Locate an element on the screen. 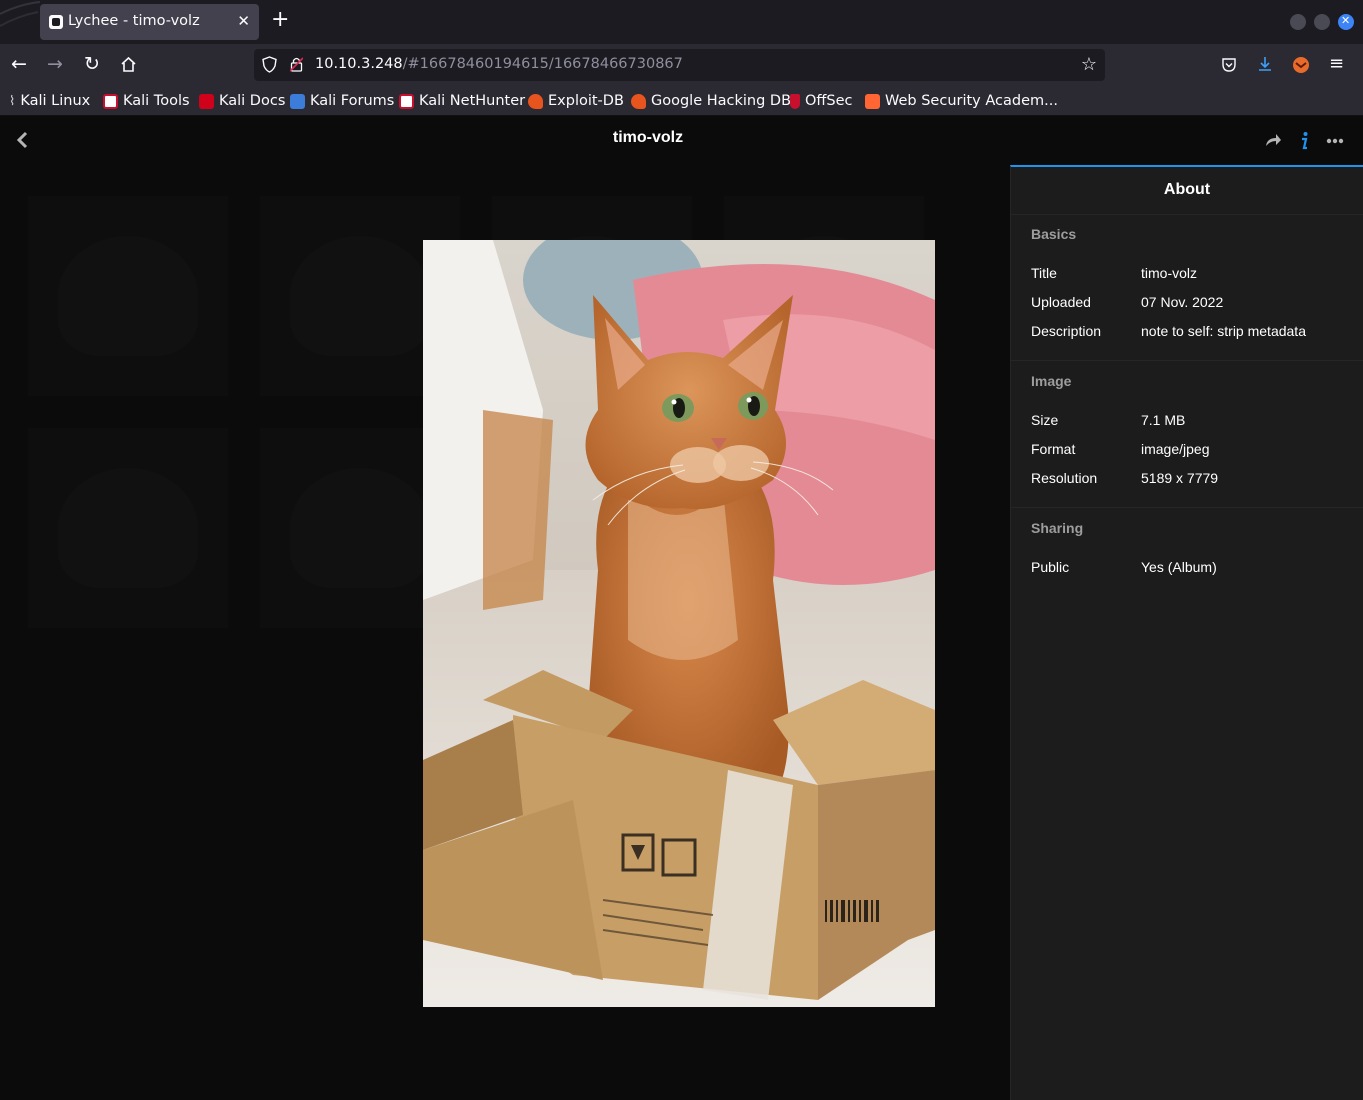  image-format-key: Format is located at coordinates (1053, 449).